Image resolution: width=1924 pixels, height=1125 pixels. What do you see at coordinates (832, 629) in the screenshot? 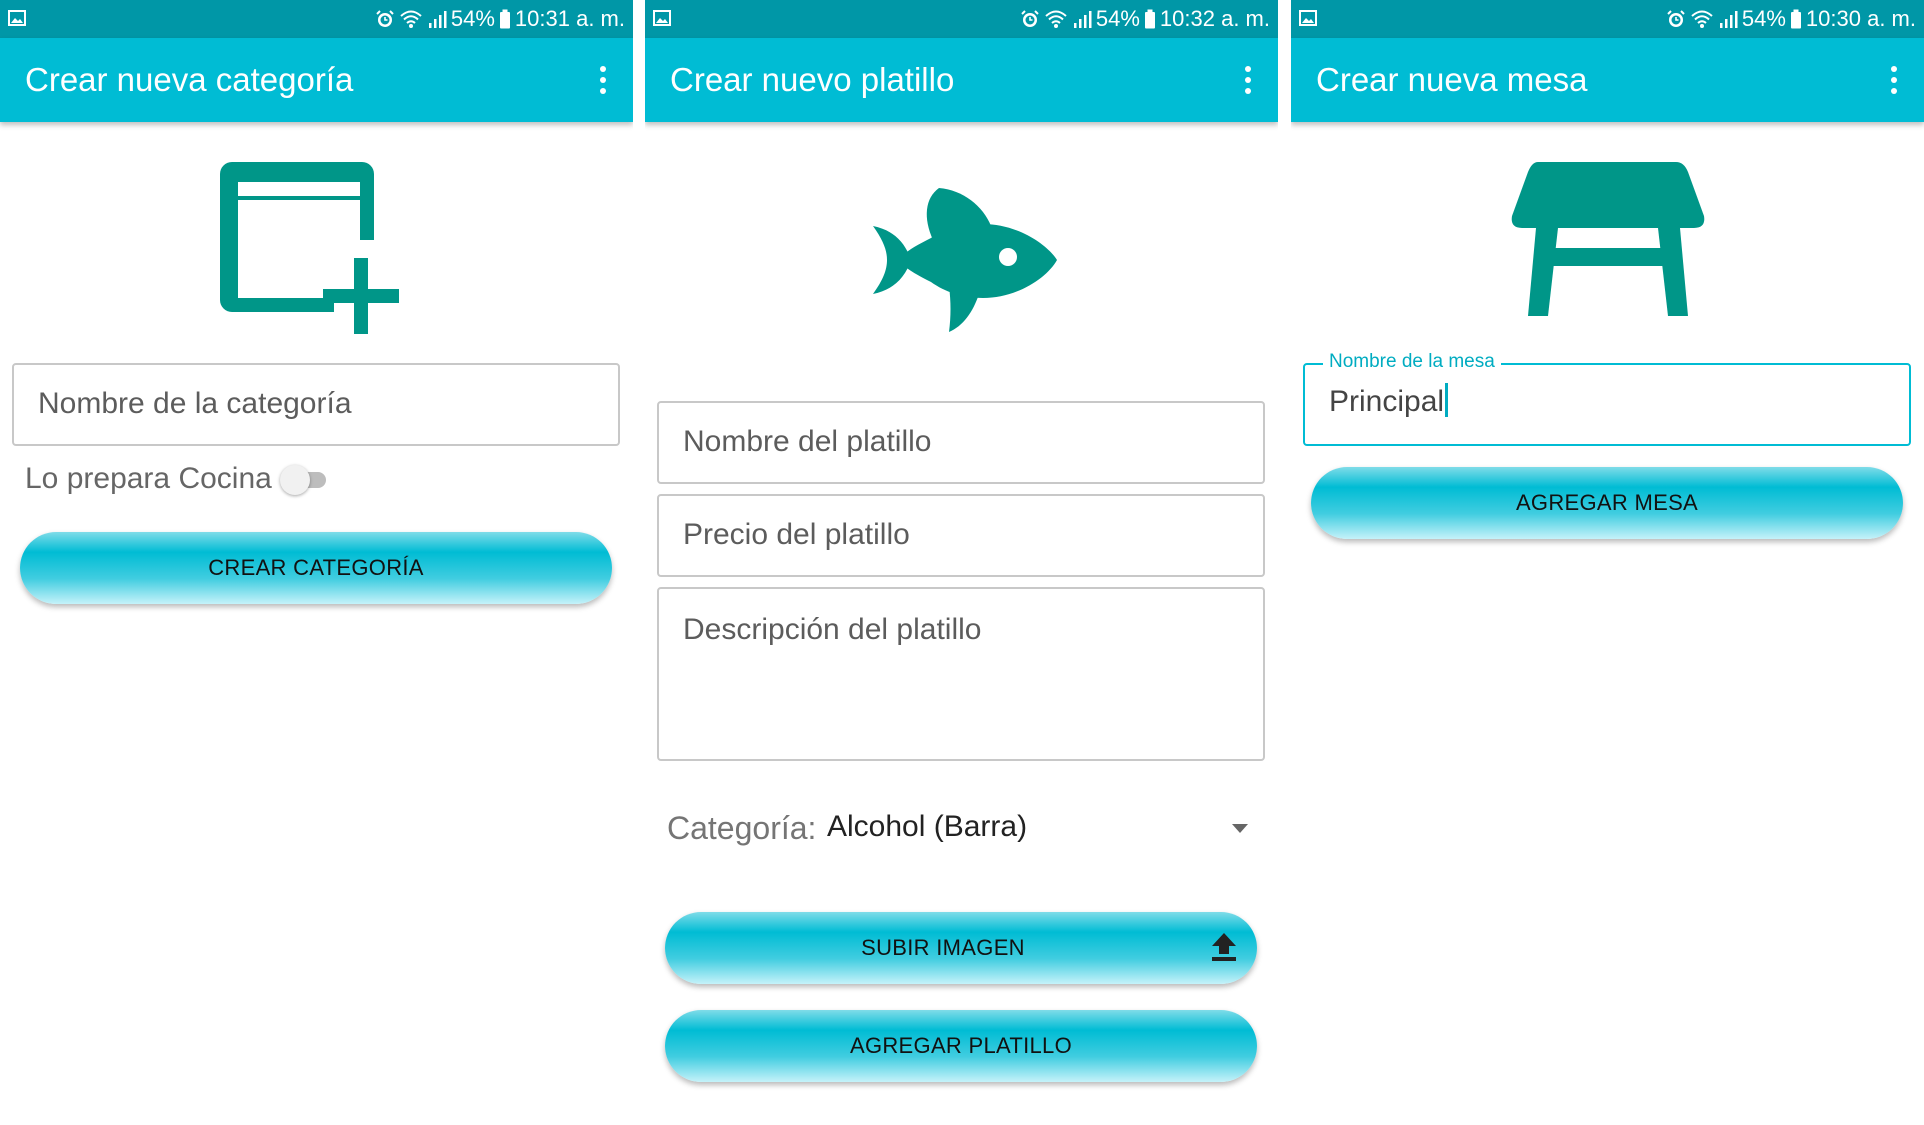
I see `dish-description-placeholder: Descripción del platillo` at bounding box center [832, 629].